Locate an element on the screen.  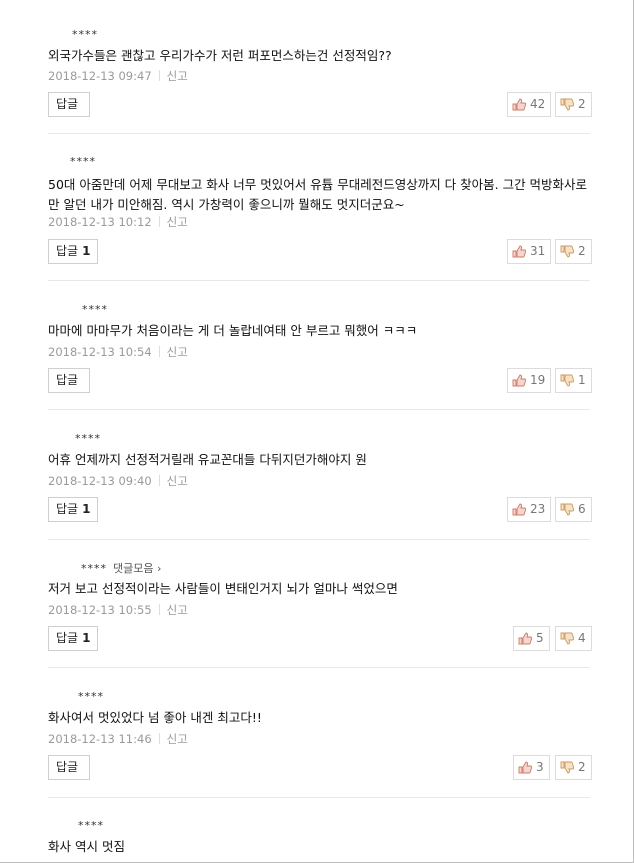
comment-text: 마마에 마마무가 처음이라는 게 더 놀랍네여태 안 부르고 뭐했어 ㅋㅋㅋ is located at coordinates (233, 330).